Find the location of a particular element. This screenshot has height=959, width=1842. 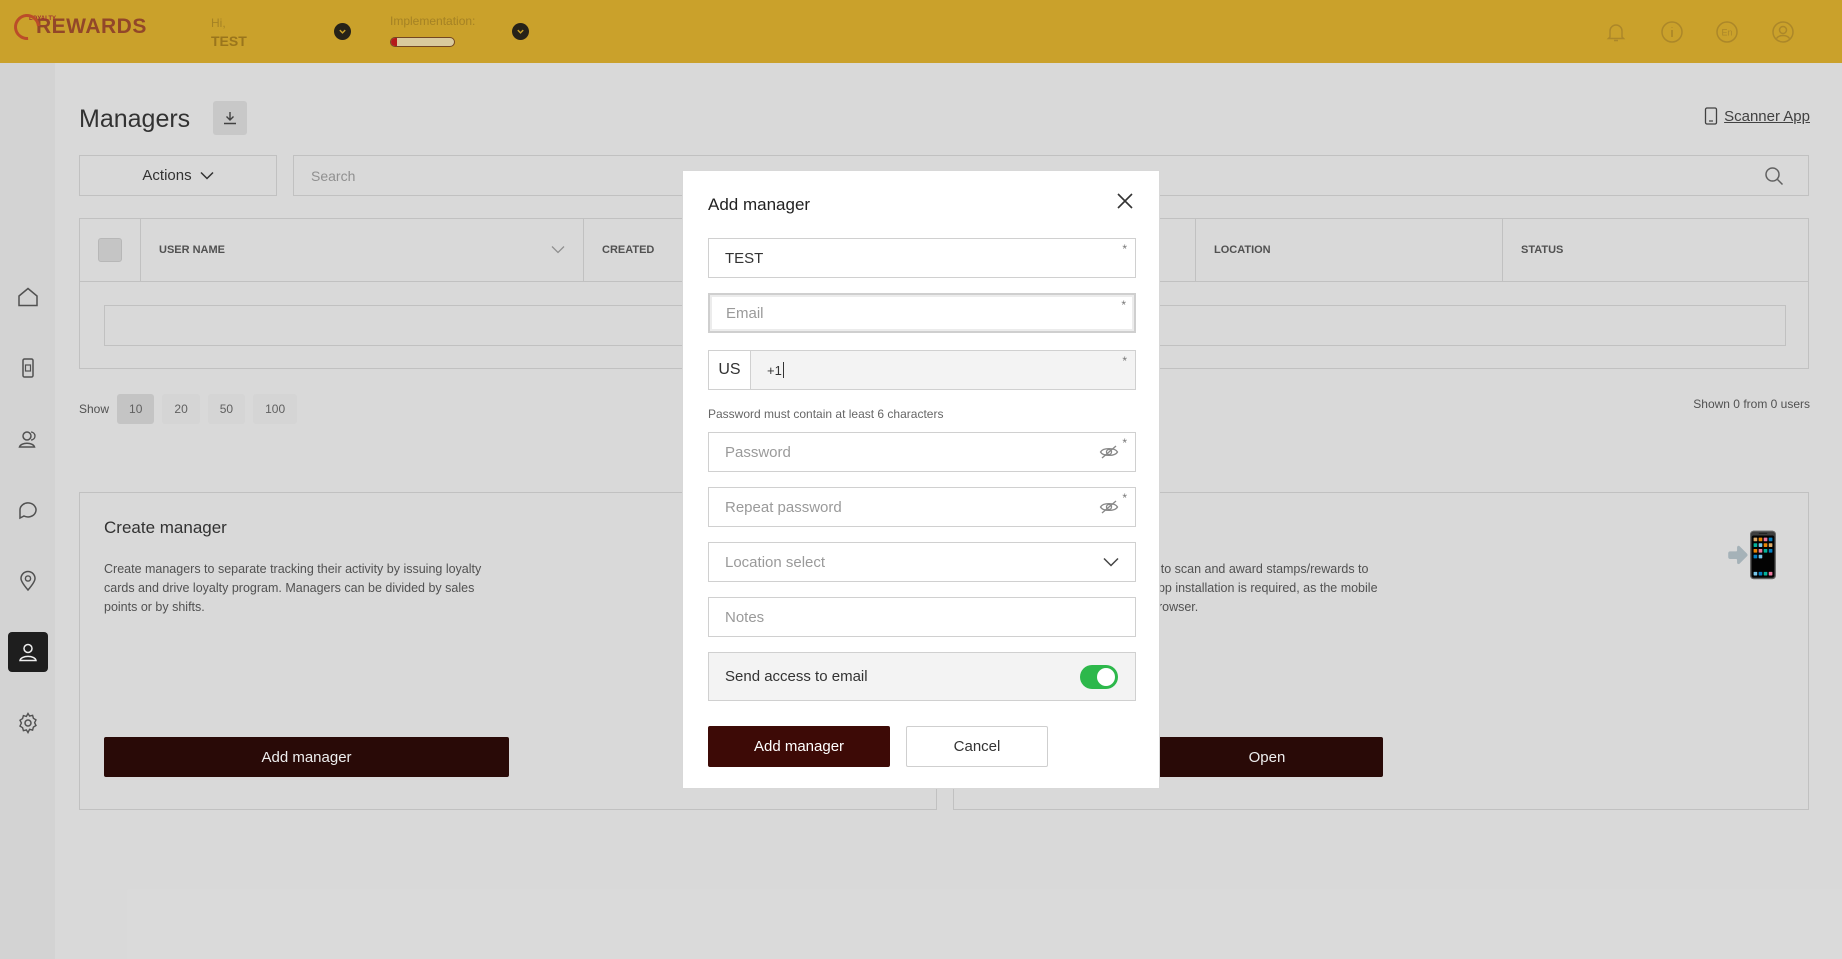

password-placeholder: Password is located at coordinates (758, 452).